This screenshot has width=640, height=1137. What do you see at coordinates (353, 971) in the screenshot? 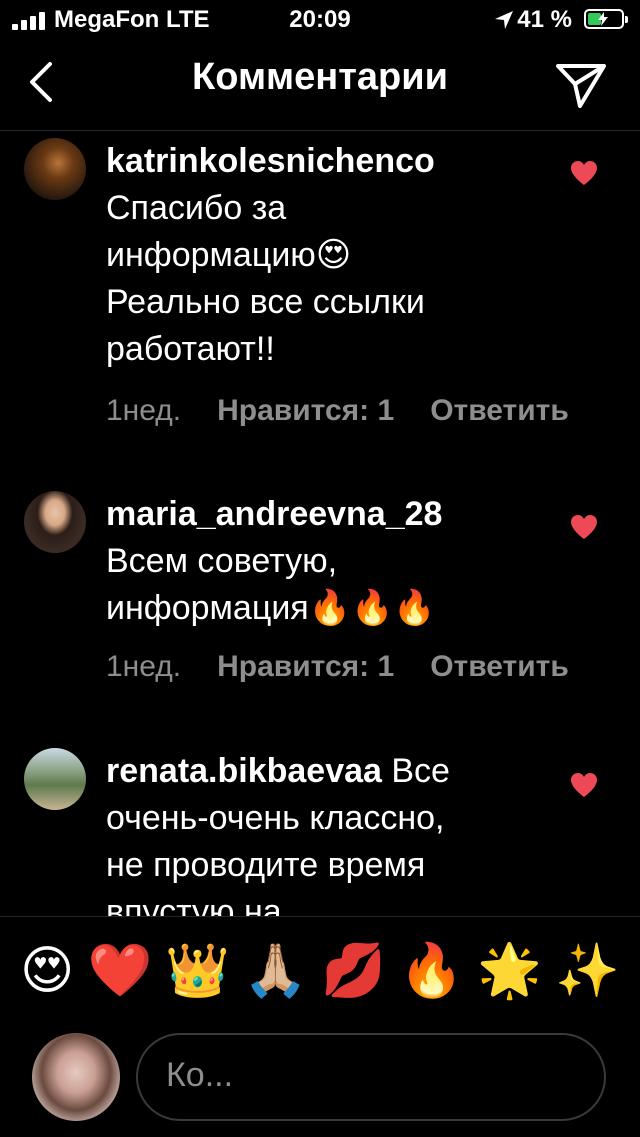
I see `emoji-kiss-mark: 💋` at bounding box center [353, 971].